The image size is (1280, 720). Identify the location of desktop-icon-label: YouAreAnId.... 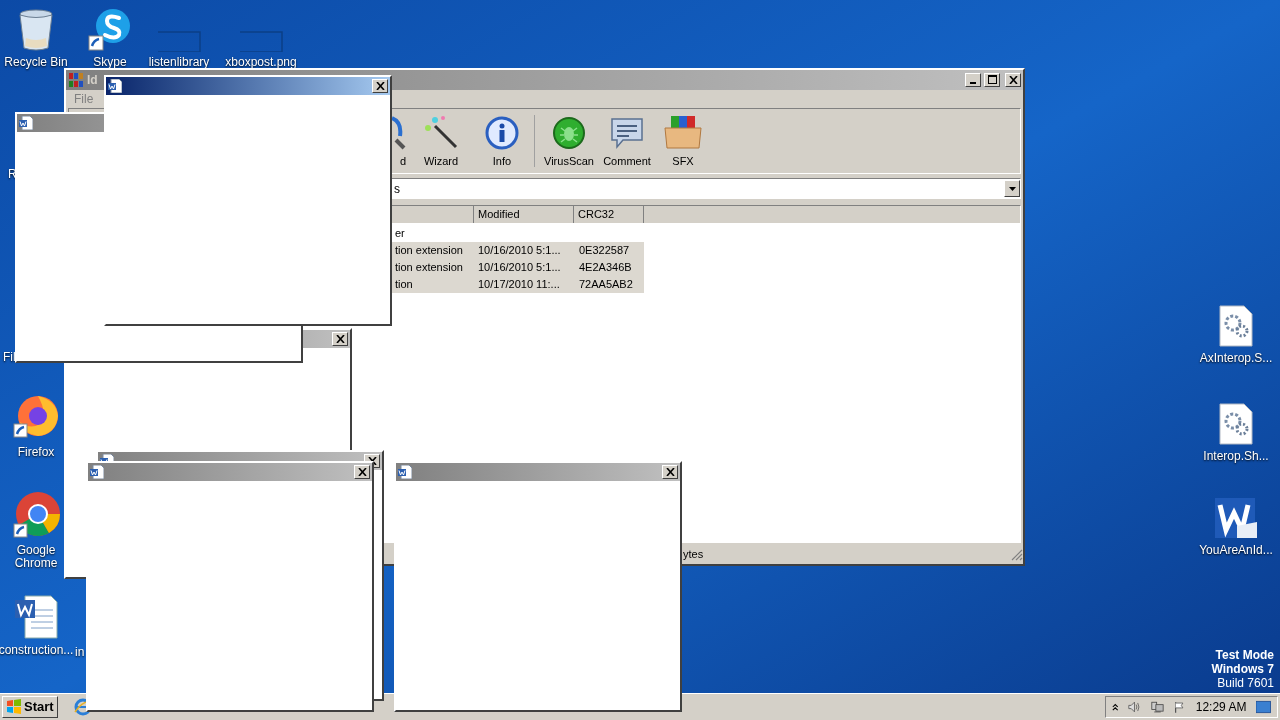
(1236, 550).